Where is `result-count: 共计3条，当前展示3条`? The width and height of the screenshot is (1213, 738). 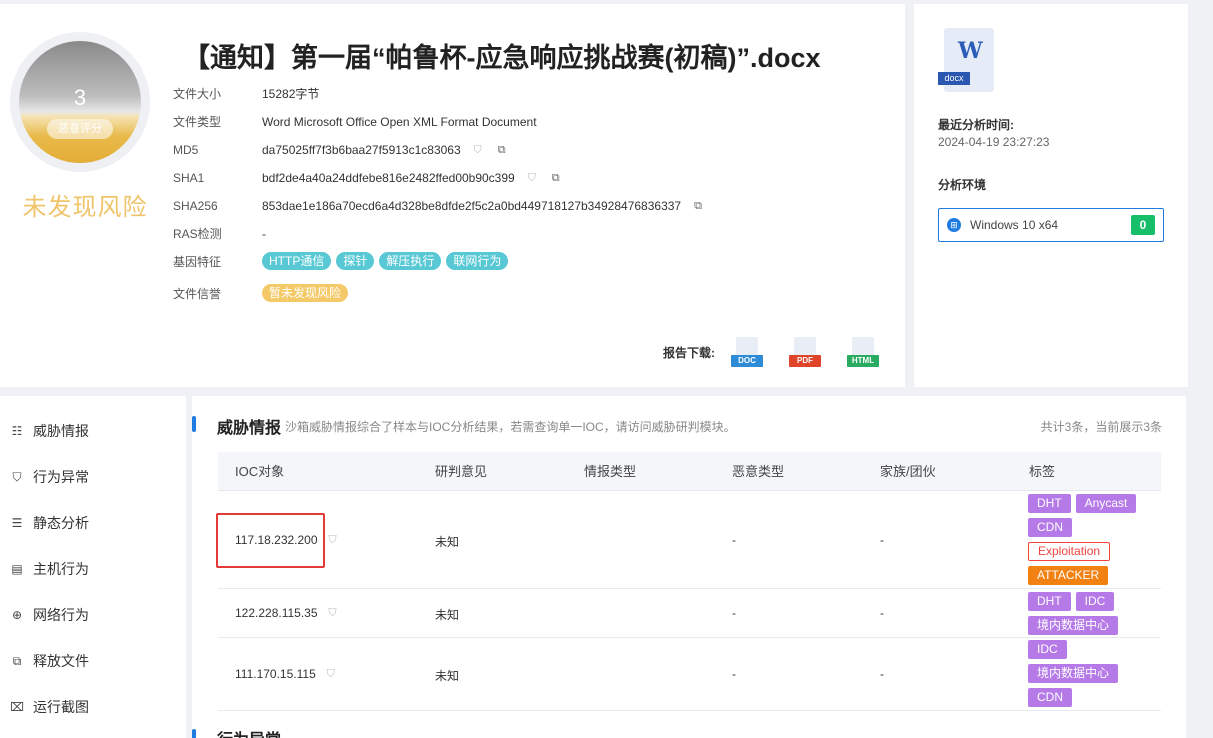
result-count: 共计3条，当前展示3条 is located at coordinates (1101, 427).